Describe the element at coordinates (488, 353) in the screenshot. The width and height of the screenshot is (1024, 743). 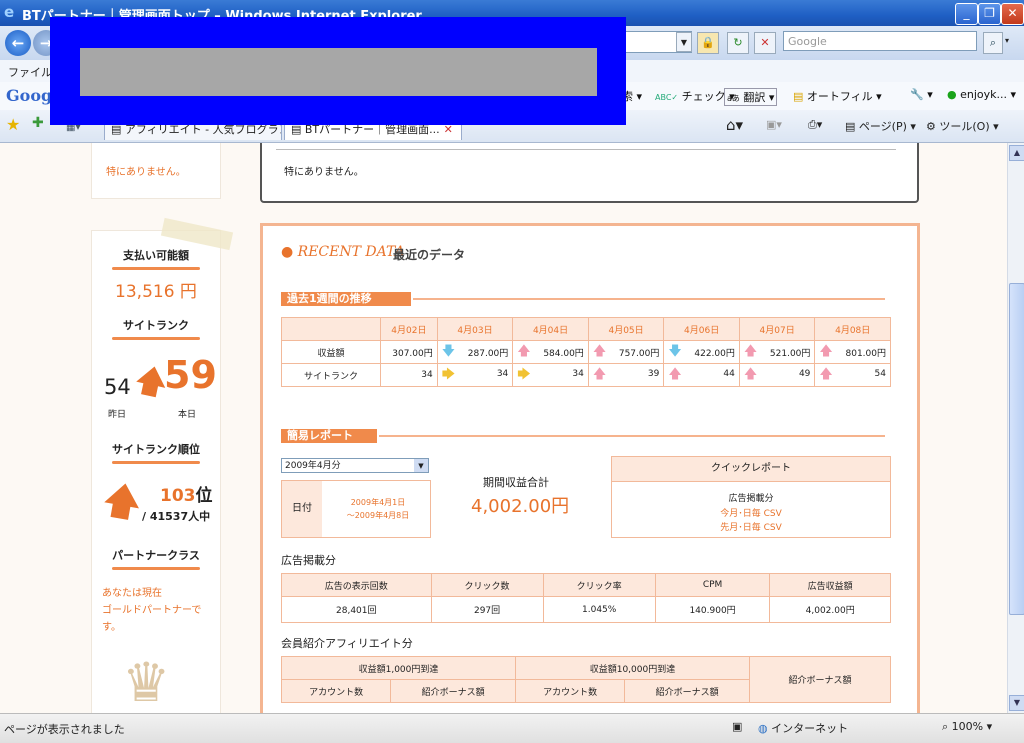
I see `cell-value: 287.00円` at that location.